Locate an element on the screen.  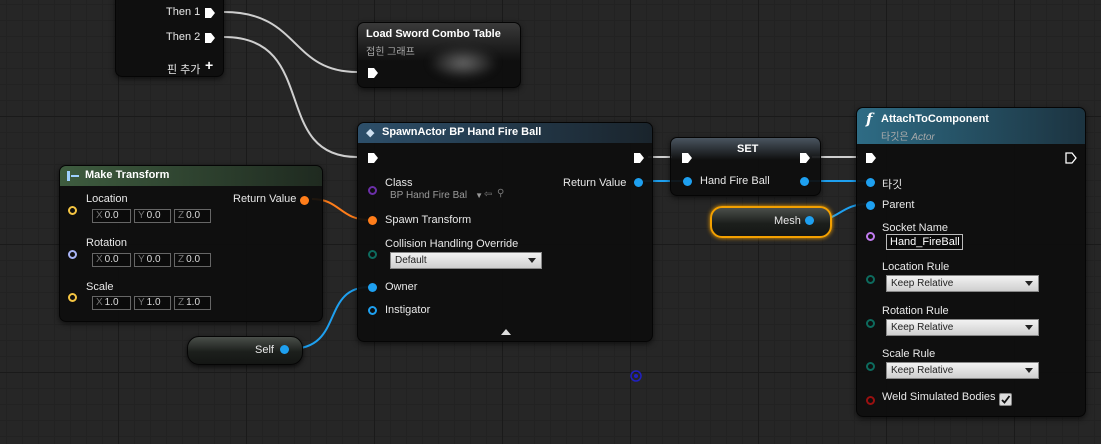
mesh-node: Mesh is located at coordinates (771, 222).